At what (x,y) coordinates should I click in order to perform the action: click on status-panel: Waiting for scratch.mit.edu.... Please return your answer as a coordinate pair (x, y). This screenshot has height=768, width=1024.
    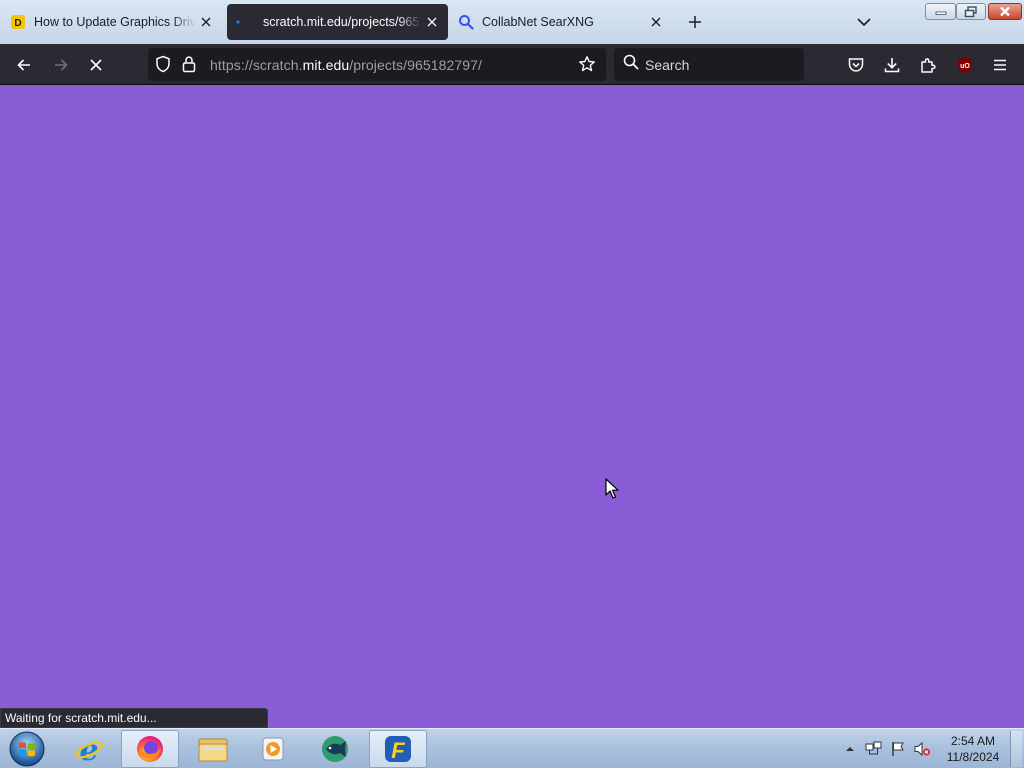
    Looking at the image, I should click on (134, 718).